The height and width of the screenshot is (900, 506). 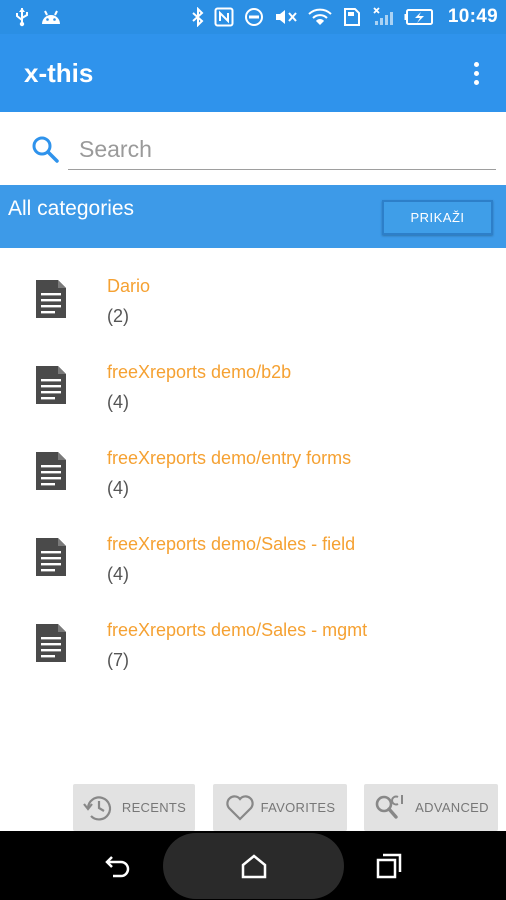 I want to click on bottom-tabs: RECENTS FAVORITES ADVANCED, so click(x=253, y=807).